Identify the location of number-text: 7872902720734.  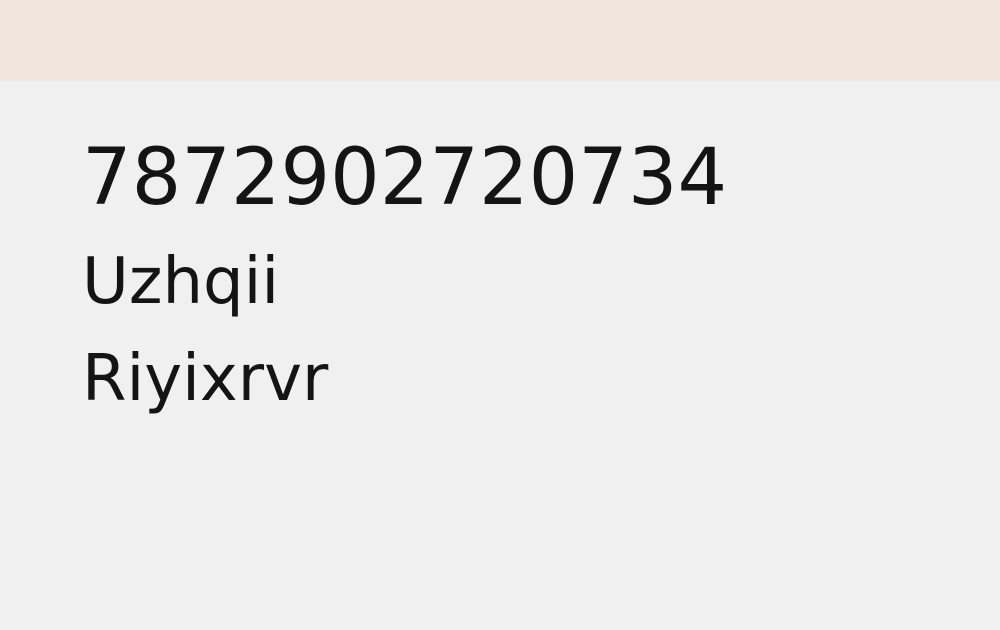
(405, 178).